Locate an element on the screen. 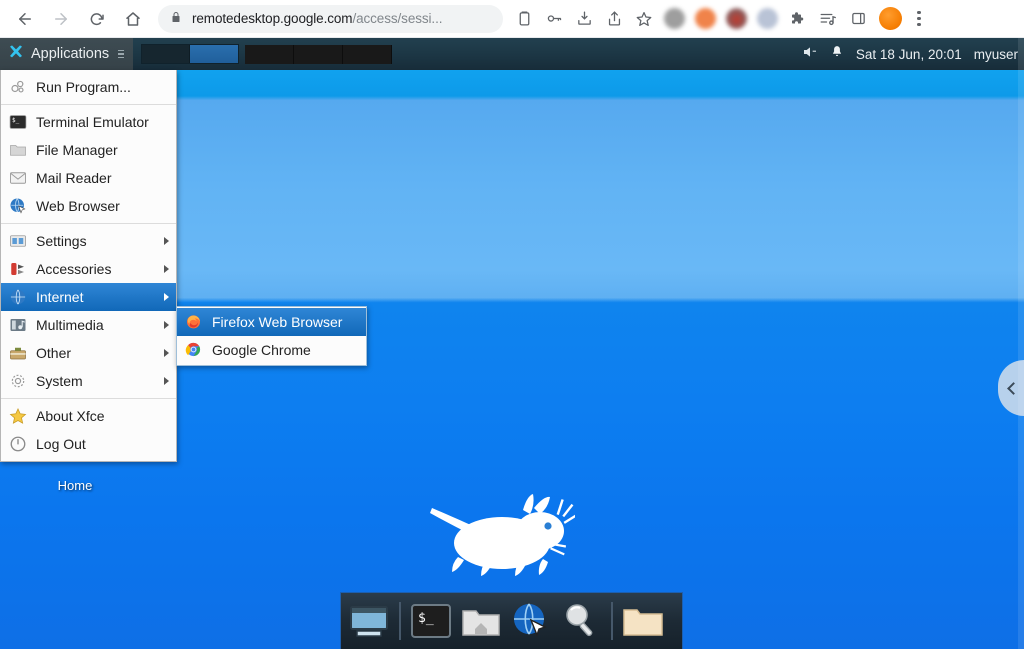  menu-item-file-manager: File Manager is located at coordinates (88, 150).